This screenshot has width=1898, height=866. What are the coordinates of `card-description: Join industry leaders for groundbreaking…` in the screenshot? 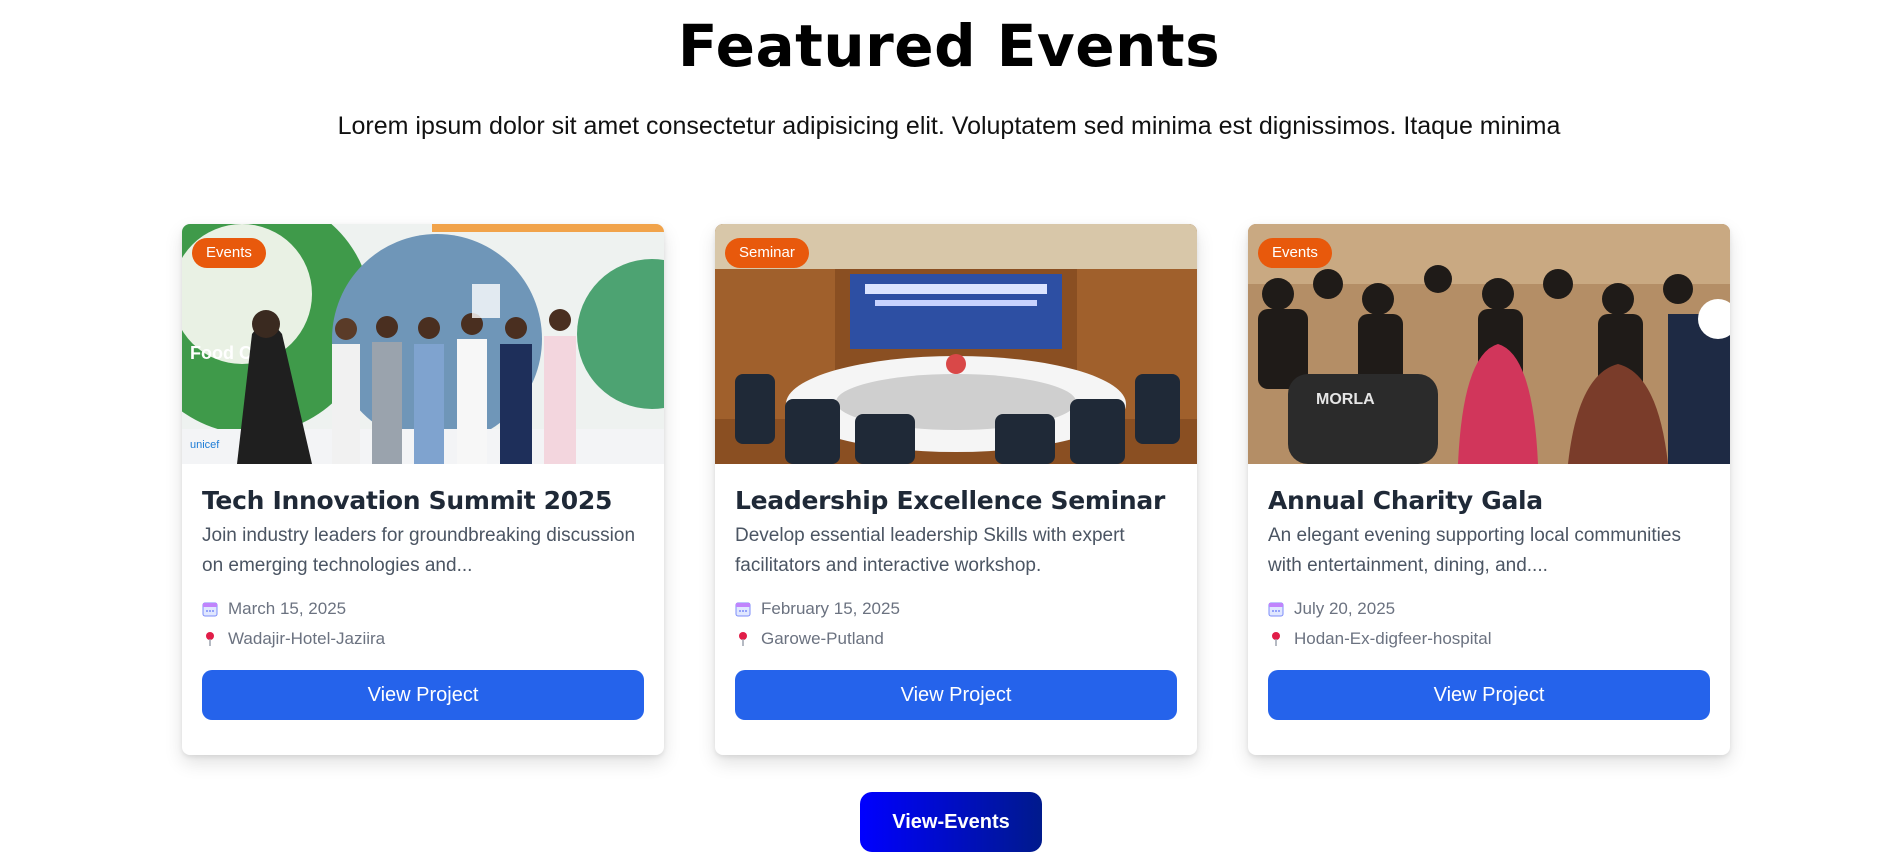 It's located at (419, 550).